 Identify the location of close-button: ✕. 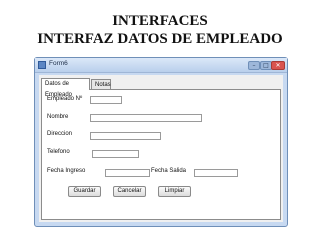
(278, 65).